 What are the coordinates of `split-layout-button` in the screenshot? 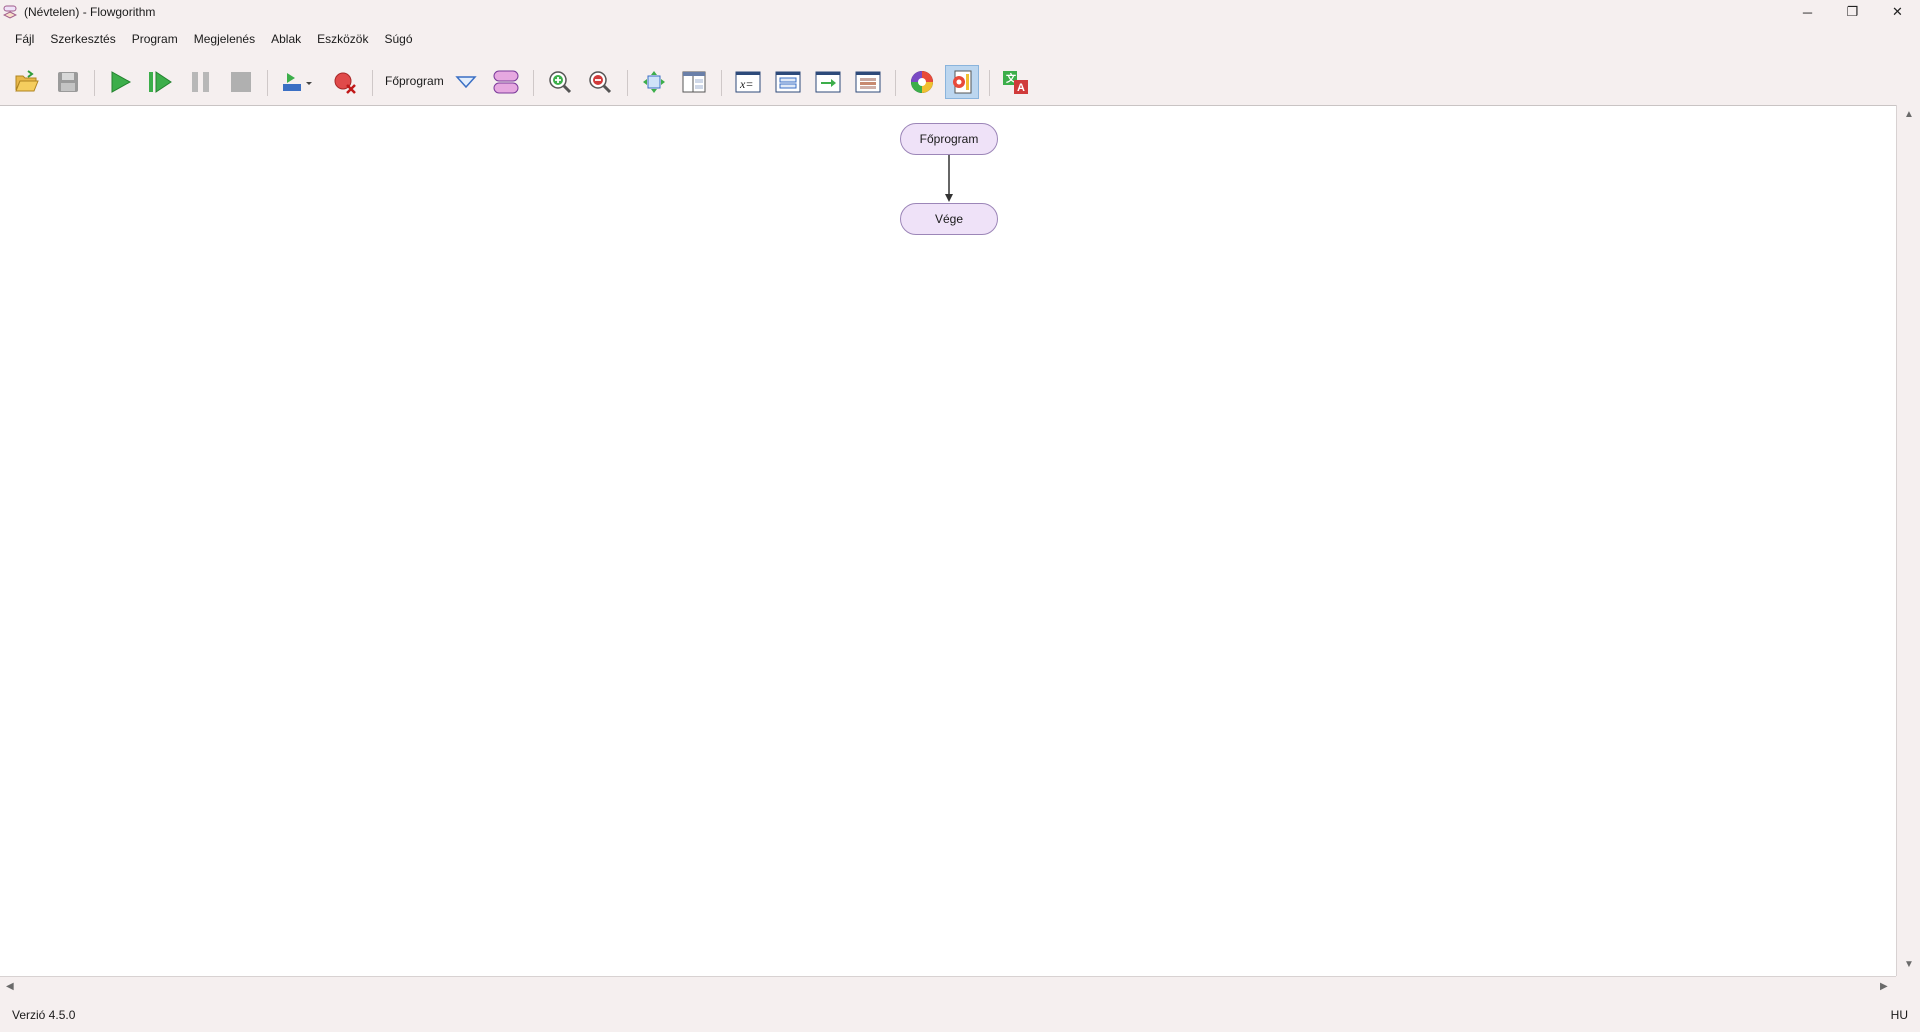 It's located at (694, 82).